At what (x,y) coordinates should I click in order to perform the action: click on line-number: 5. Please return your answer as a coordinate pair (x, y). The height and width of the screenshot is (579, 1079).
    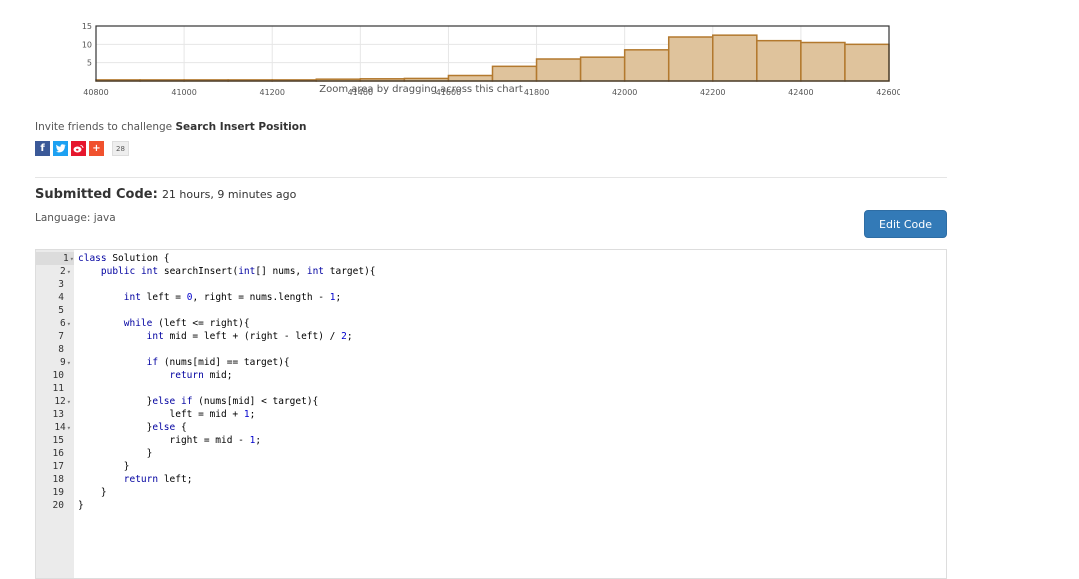
    Looking at the image, I should click on (53, 310).